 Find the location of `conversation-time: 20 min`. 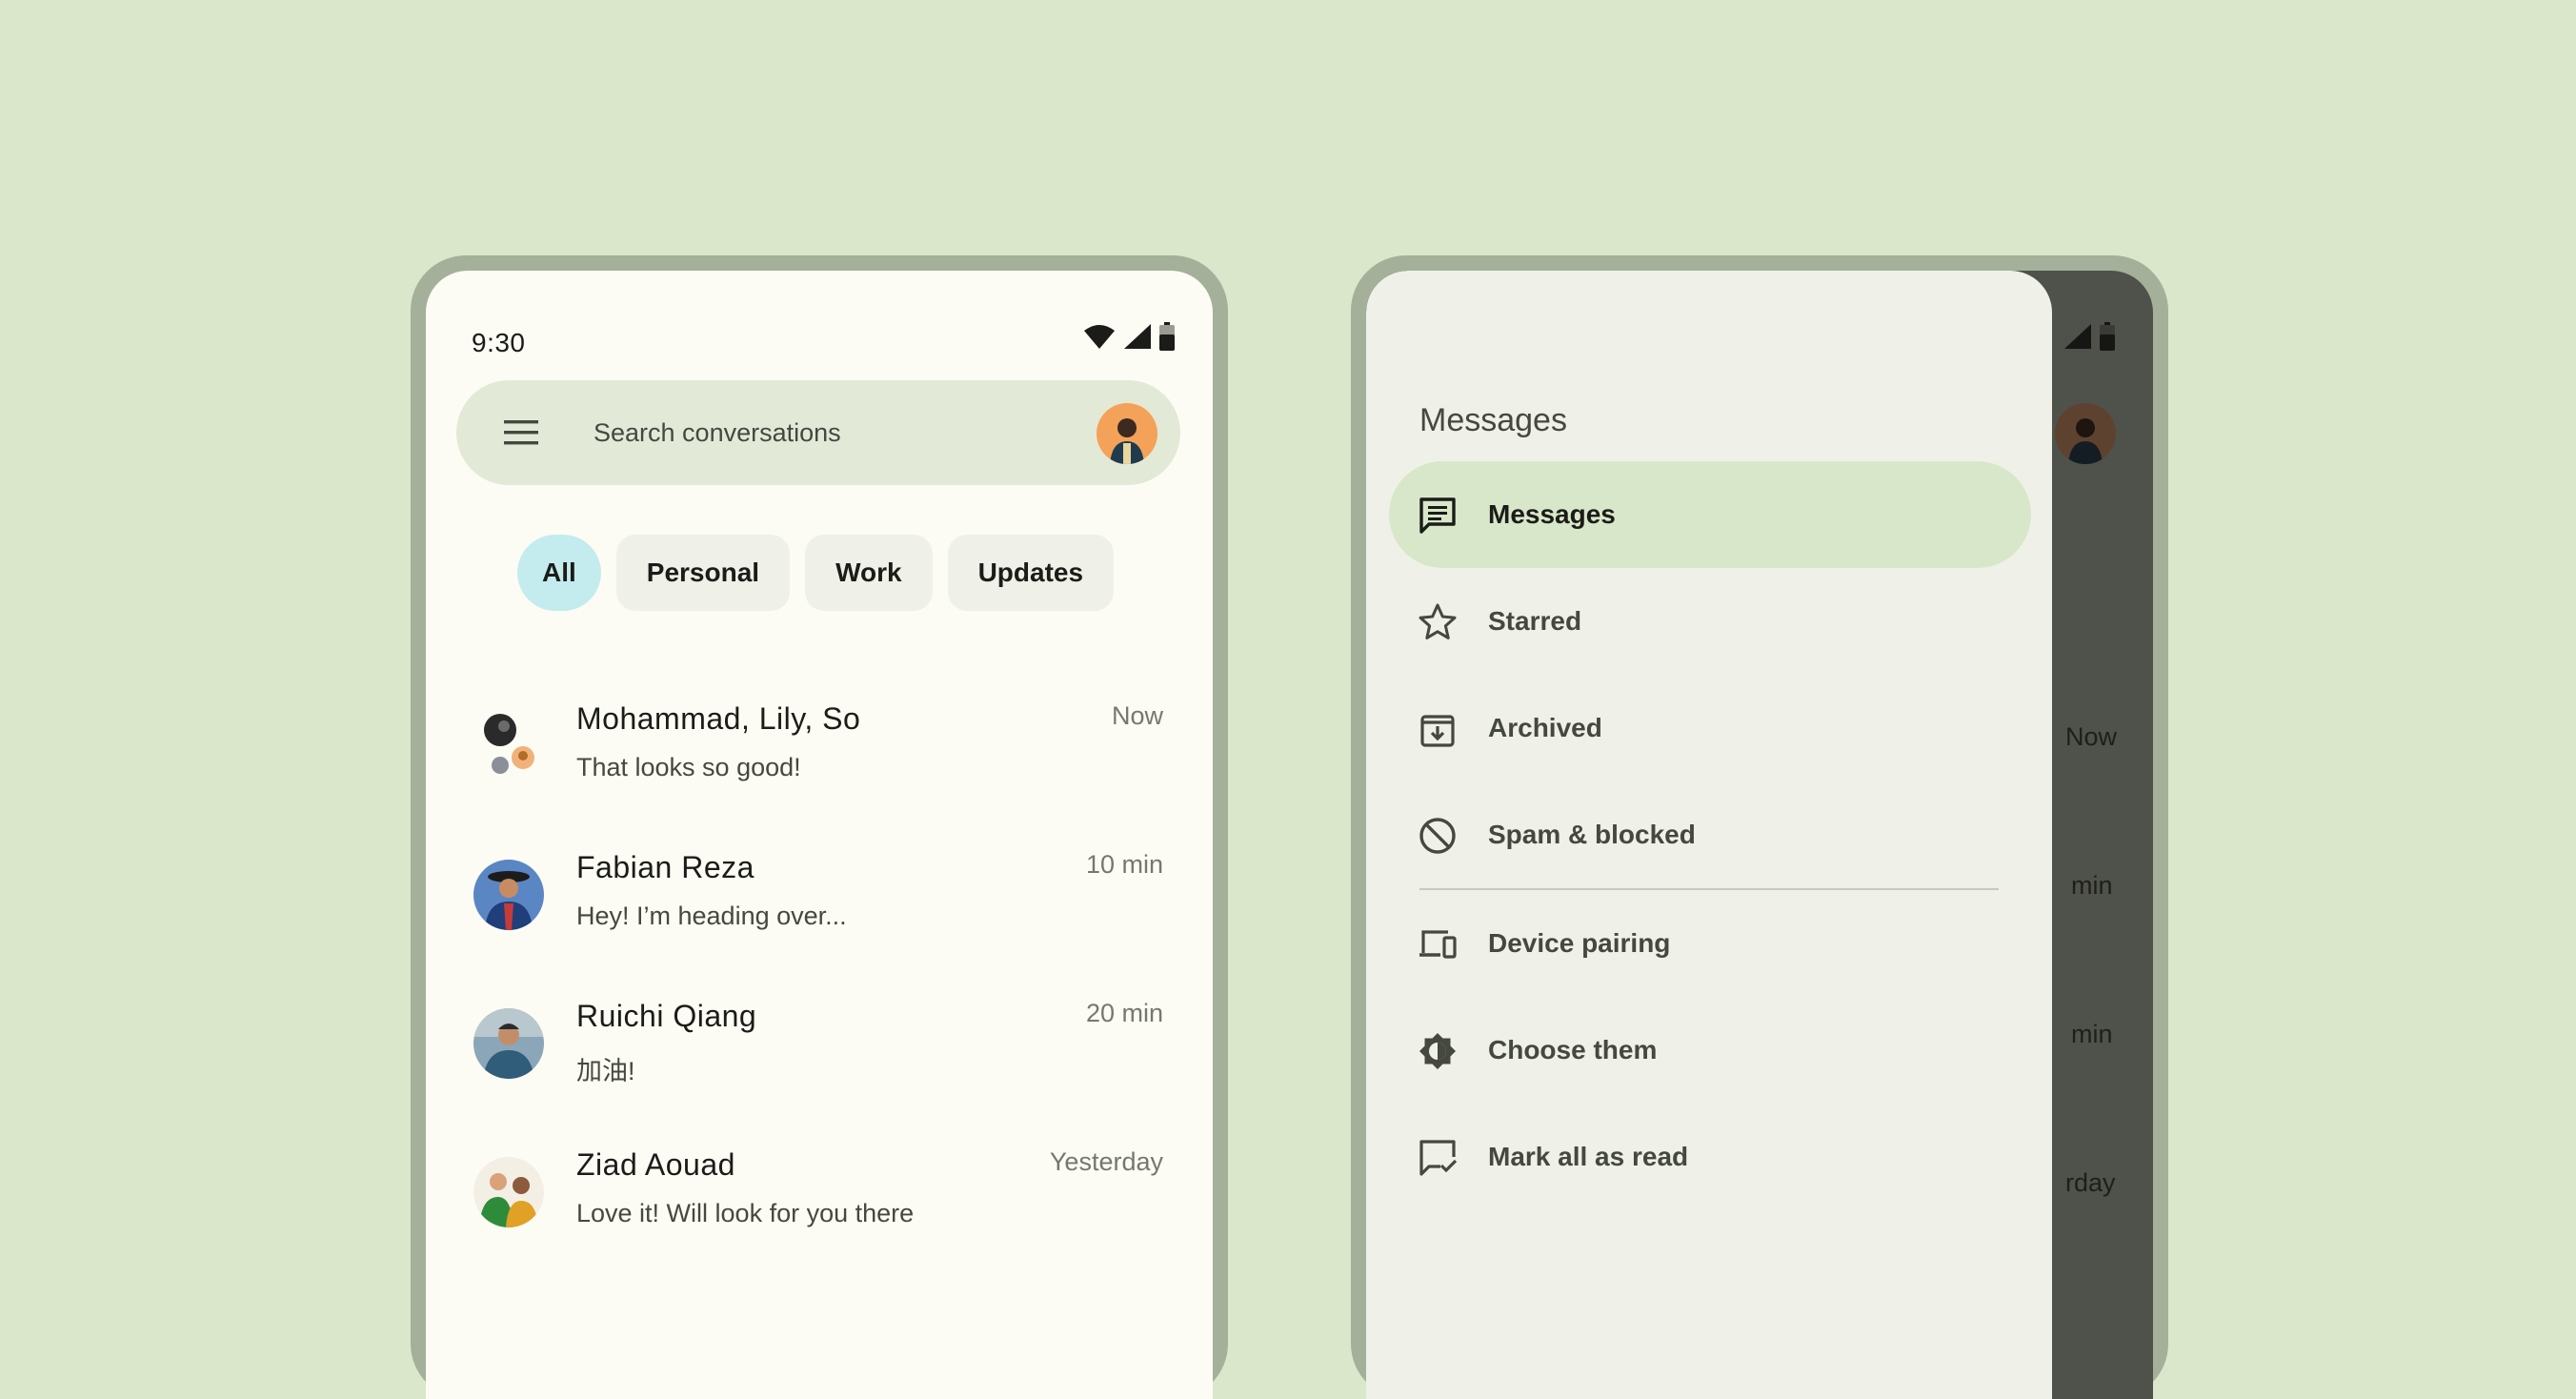

conversation-time: 20 min is located at coordinates (1124, 1013).